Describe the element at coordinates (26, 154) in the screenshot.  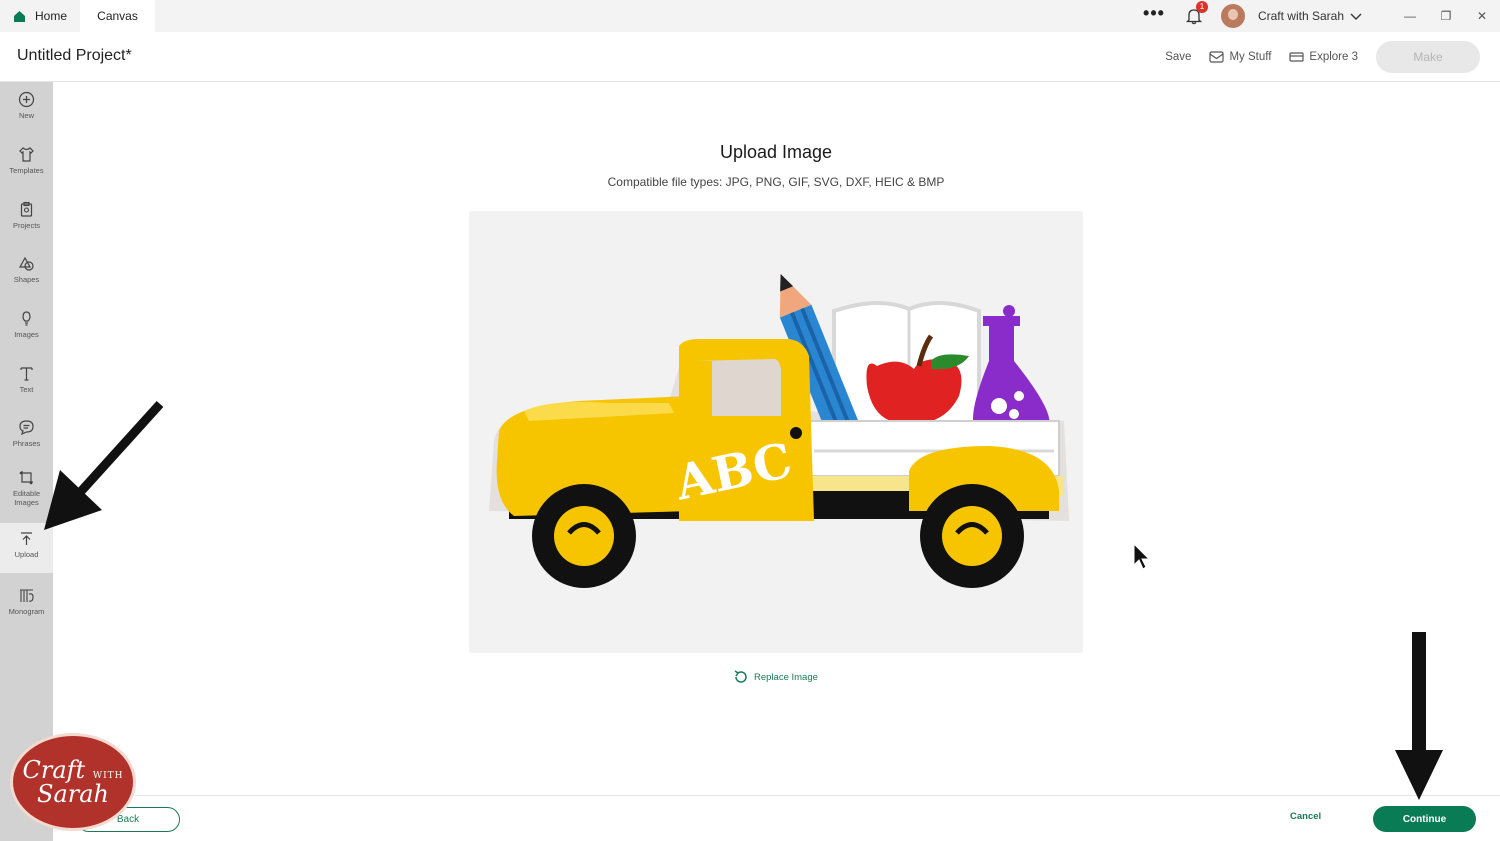
I see `tshirt-icon` at that location.